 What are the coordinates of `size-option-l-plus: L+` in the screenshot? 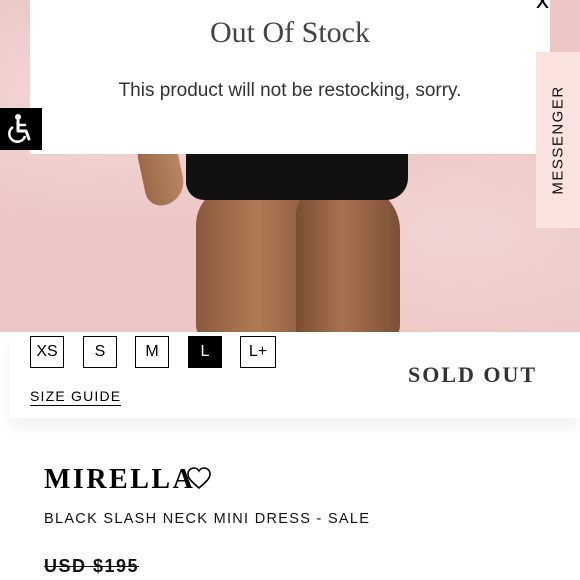 It's located at (258, 352).